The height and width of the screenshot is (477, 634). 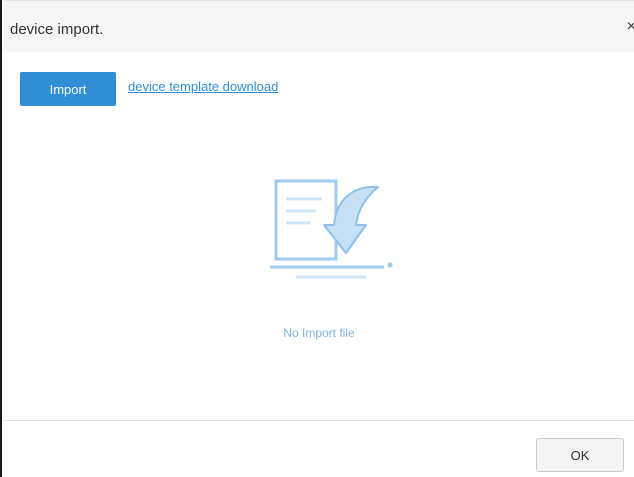 I want to click on dialog-titlebar: device import. ×, so click(x=319, y=26).